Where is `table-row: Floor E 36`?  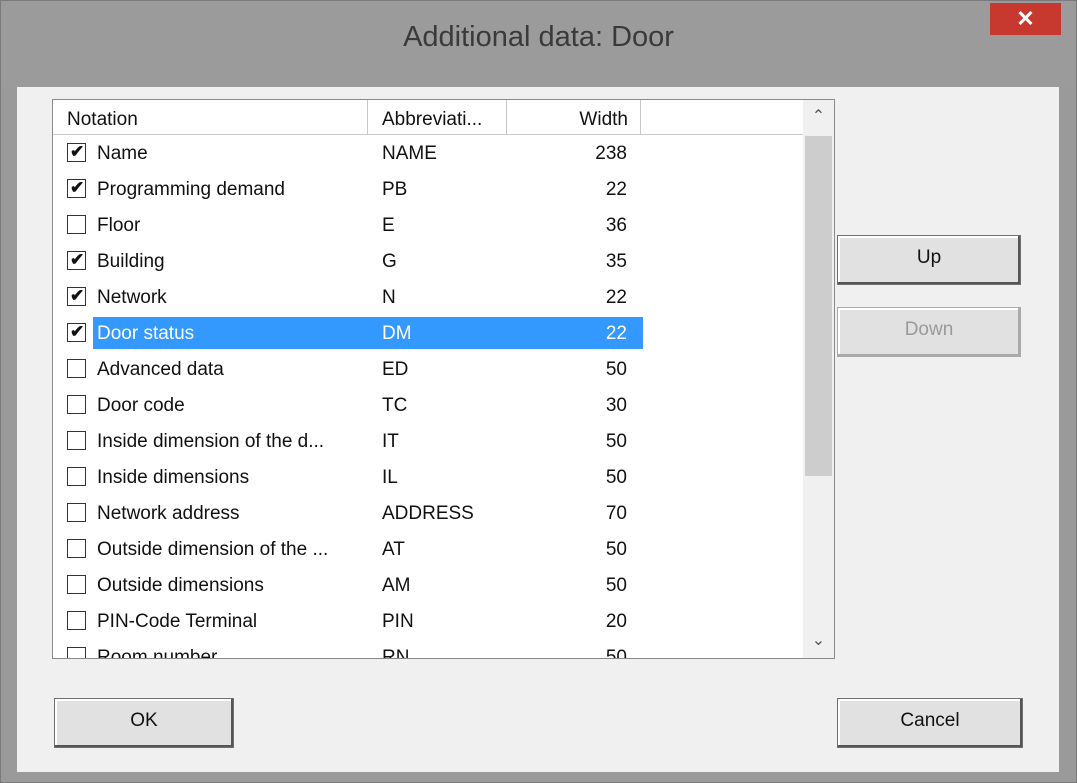 table-row: Floor E 36 is located at coordinates (348, 225).